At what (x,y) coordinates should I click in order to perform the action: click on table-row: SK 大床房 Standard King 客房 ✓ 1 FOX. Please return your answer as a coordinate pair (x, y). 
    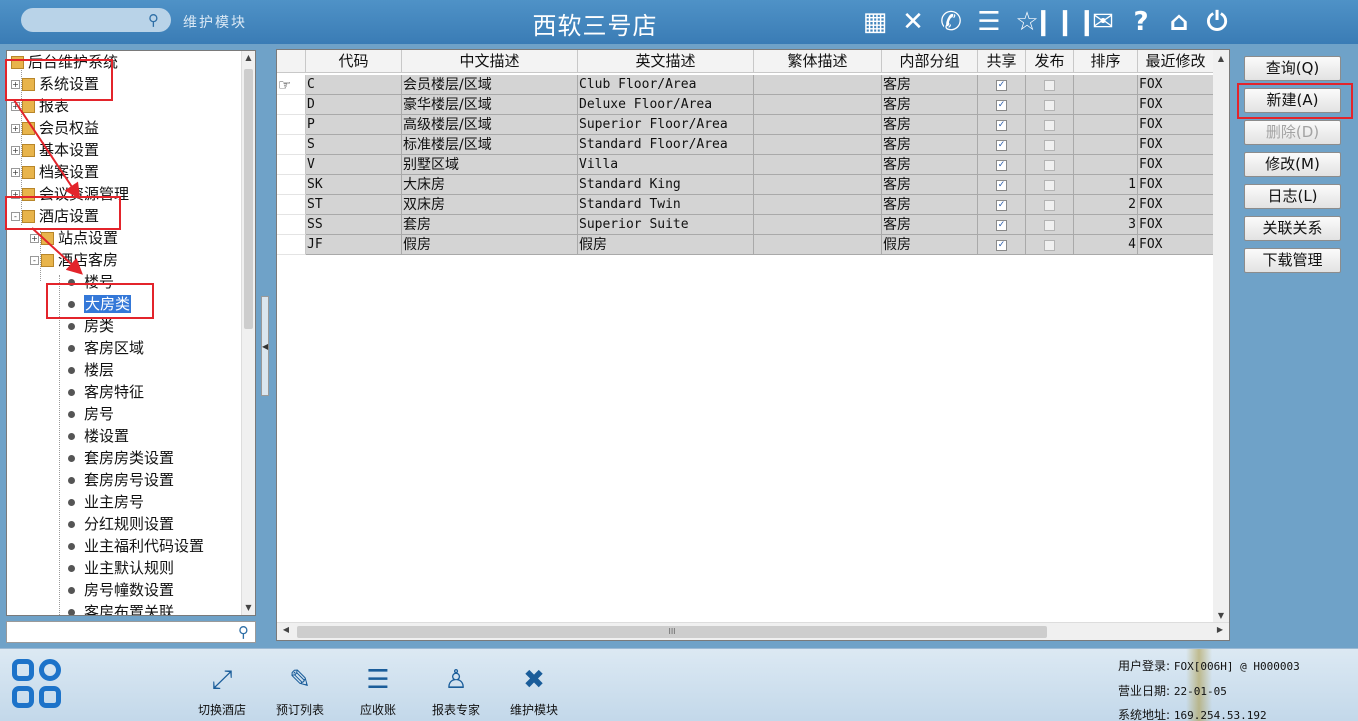
    Looking at the image, I should click on (745, 185).